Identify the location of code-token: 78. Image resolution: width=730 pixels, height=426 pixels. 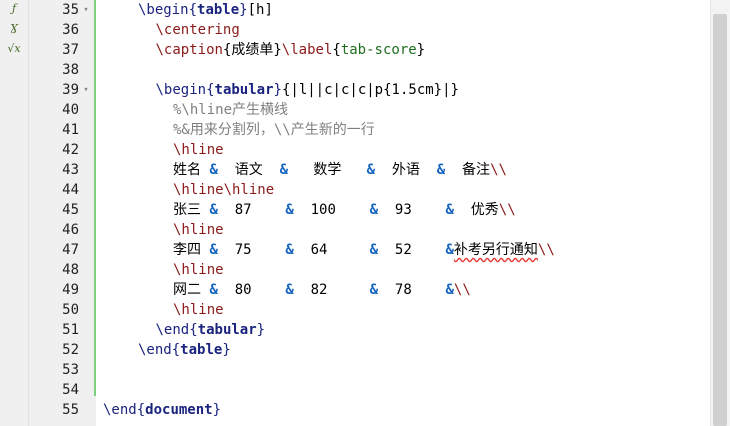
(412, 290).